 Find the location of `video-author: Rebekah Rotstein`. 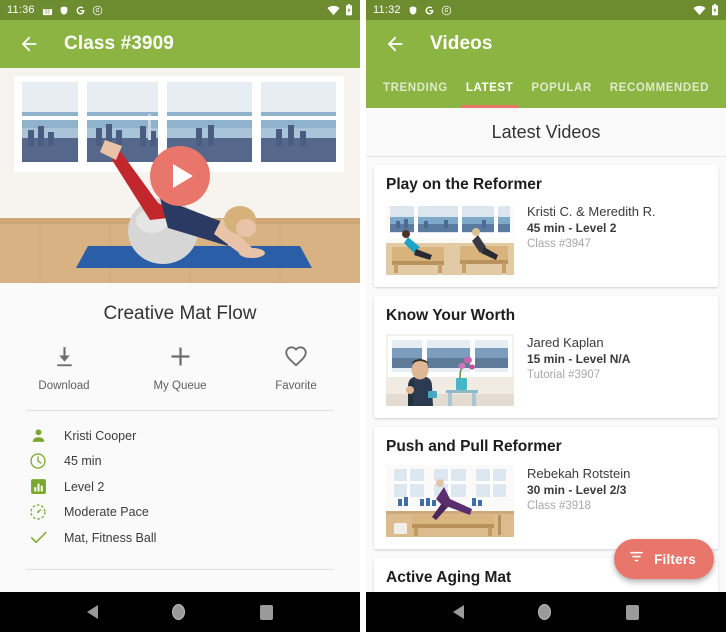

video-author: Rebekah Rotstein is located at coordinates (579, 473).